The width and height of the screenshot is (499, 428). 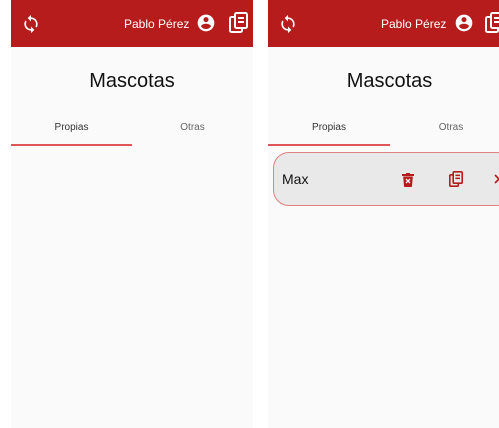 I want to click on trash-icon, so click(x=408, y=180).